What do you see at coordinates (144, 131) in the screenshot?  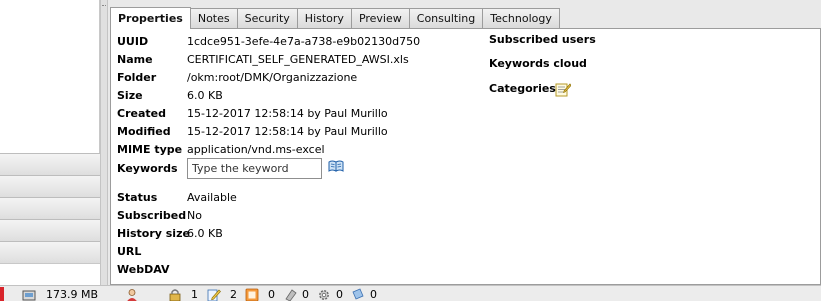 I see `property-label: Modified` at bounding box center [144, 131].